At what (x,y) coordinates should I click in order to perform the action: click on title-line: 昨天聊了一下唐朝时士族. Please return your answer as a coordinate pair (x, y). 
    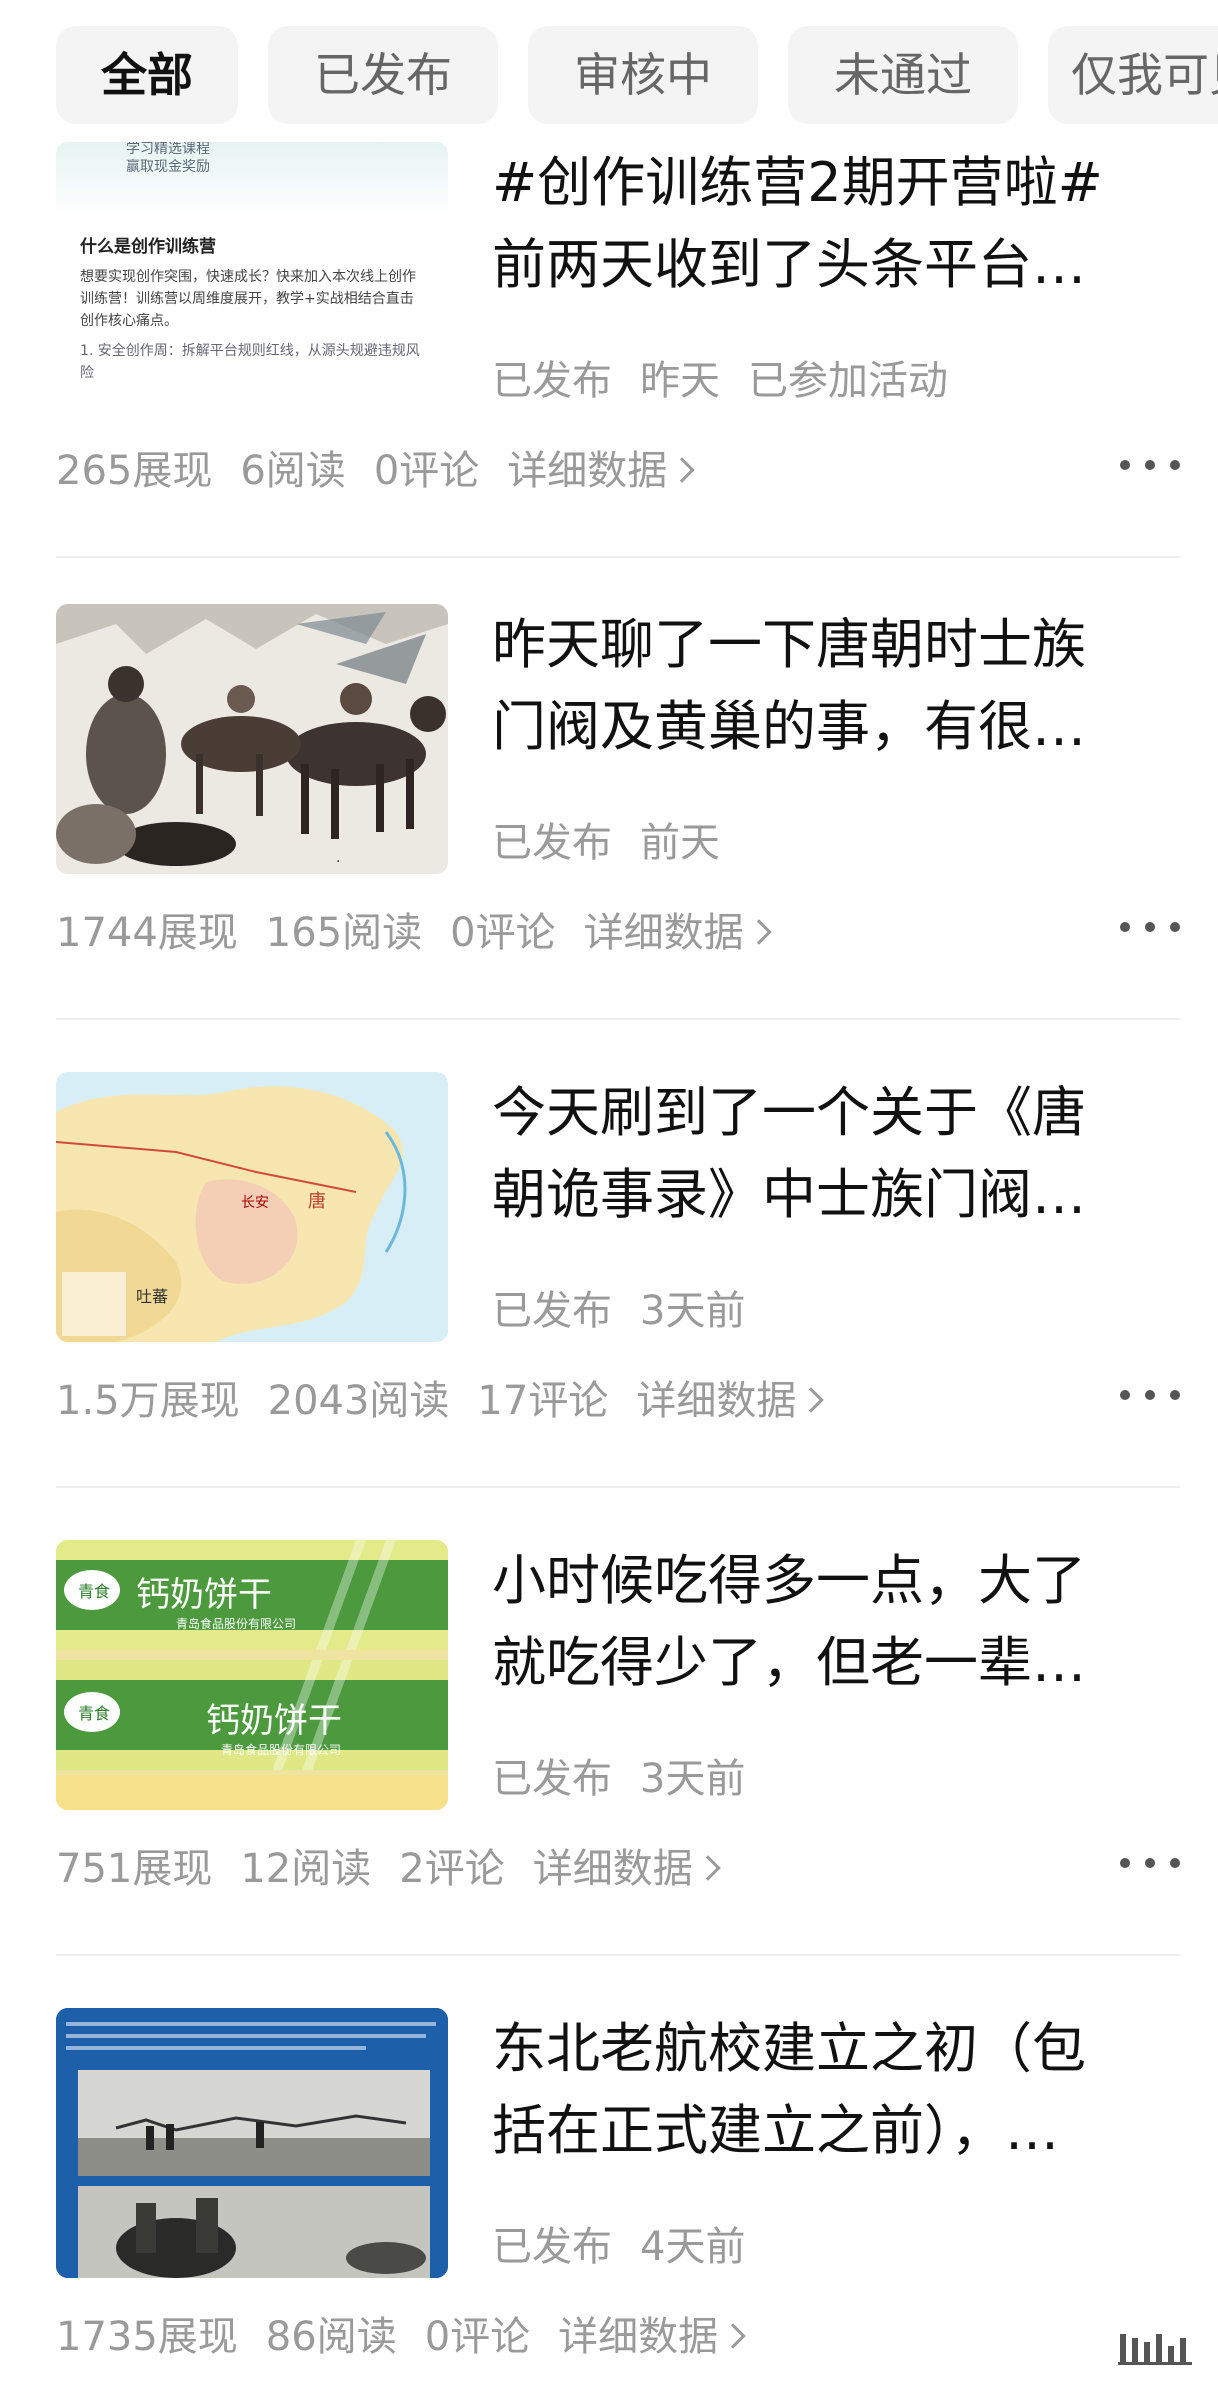
    Looking at the image, I should click on (789, 644).